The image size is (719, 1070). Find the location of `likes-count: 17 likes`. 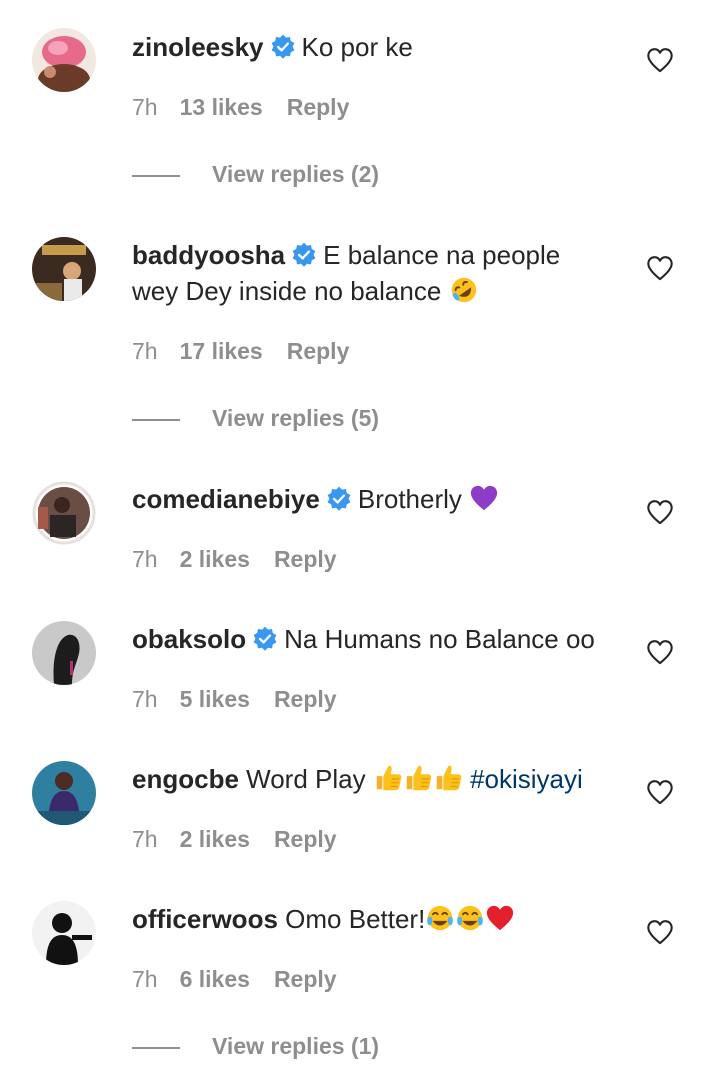

likes-count: 17 likes is located at coordinates (221, 351).